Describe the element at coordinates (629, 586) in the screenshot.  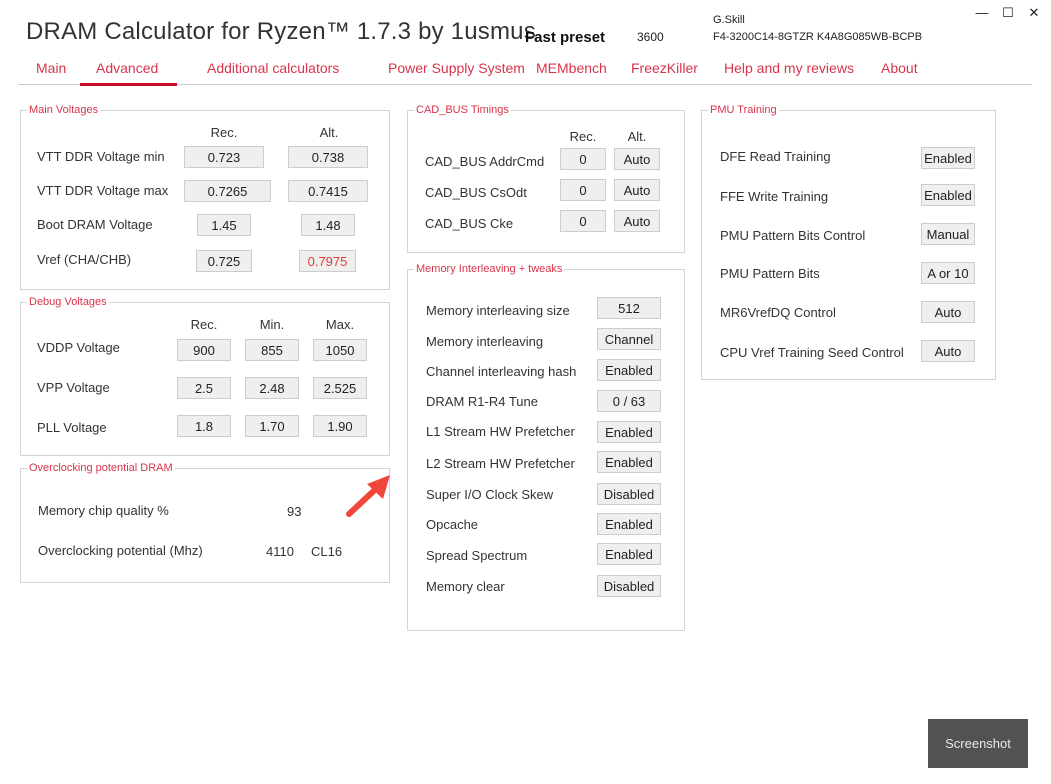
I see `memory-clear-value: Disabled` at that location.